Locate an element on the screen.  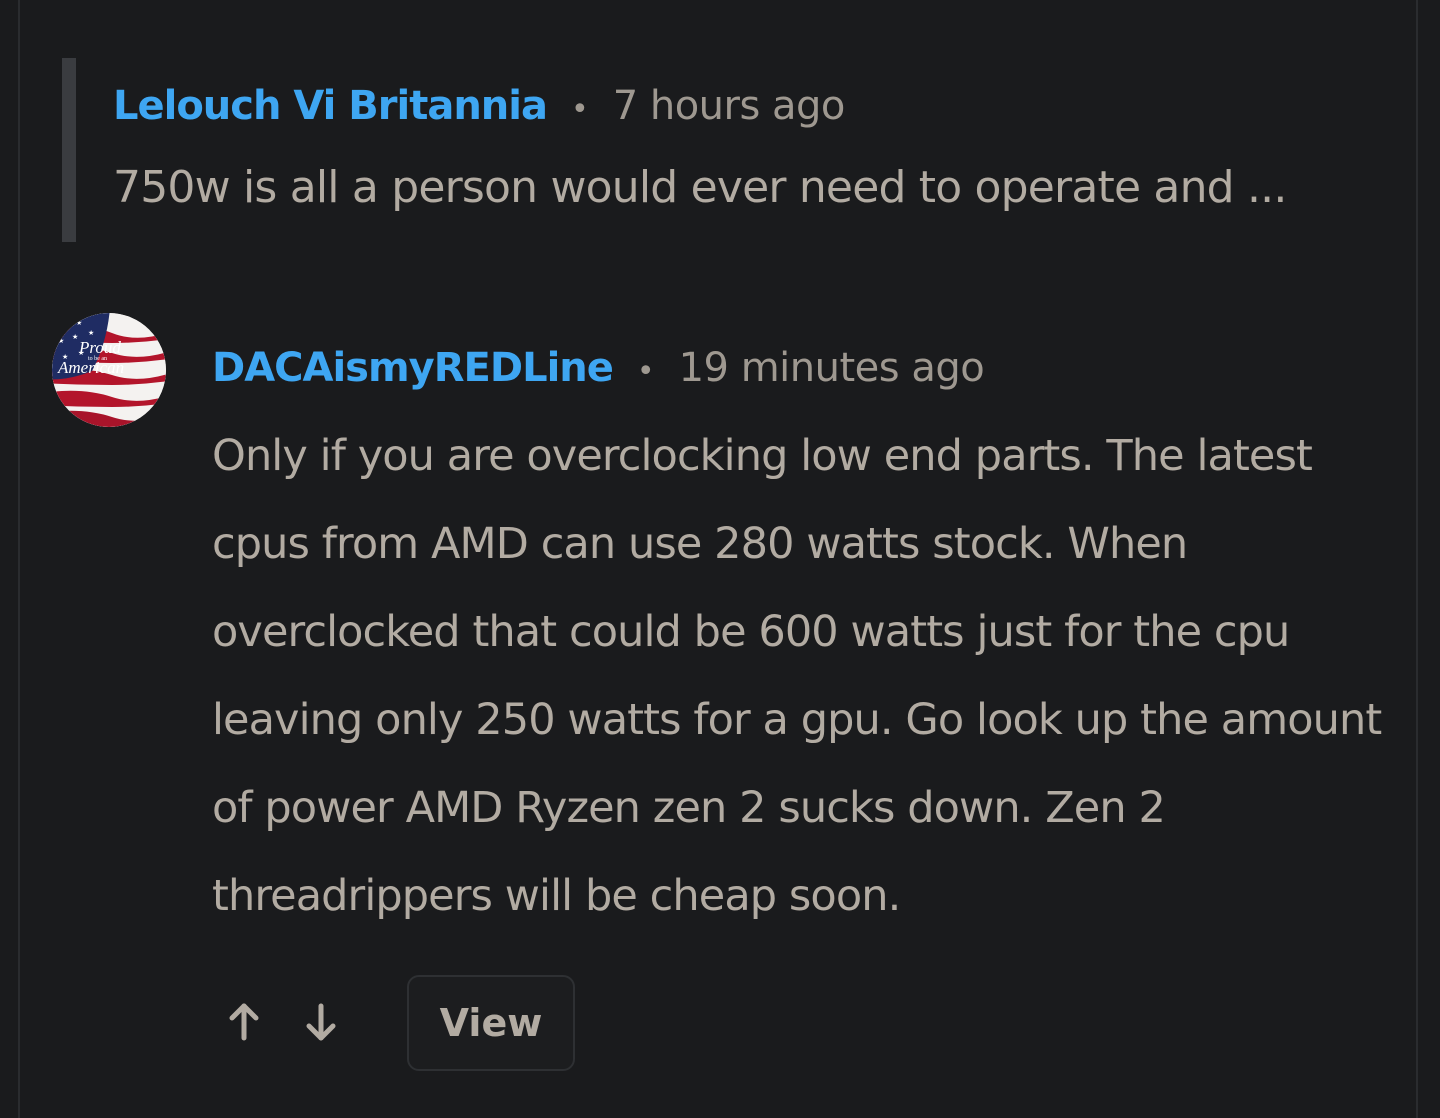
parent-comment-meta: Lelouch Vi Britannia • 7 hours ago is located at coordinates (479, 108).